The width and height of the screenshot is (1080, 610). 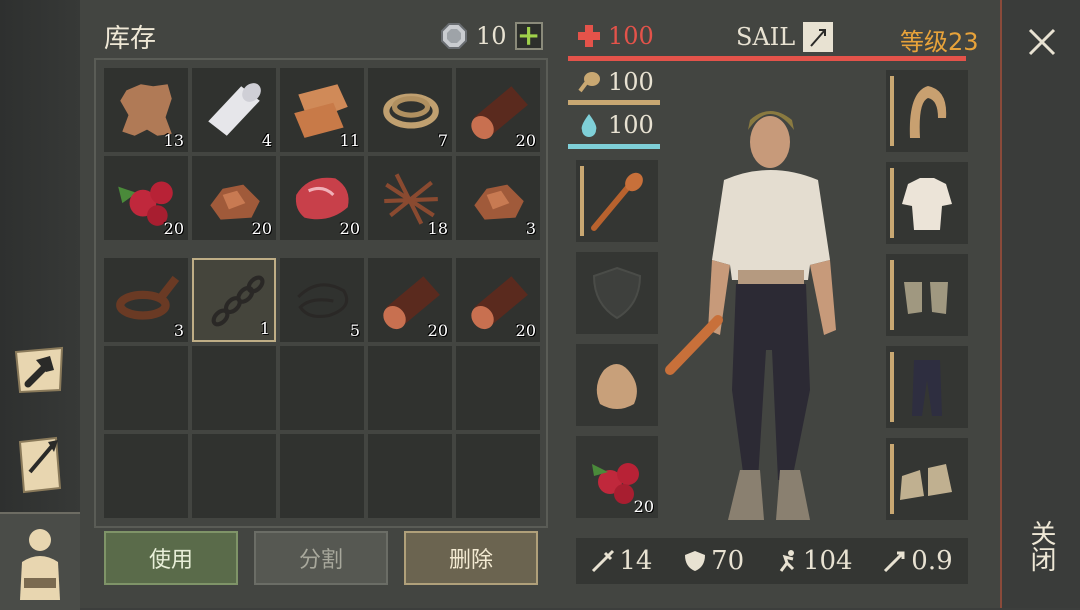 I want to click on quick-slot: 20, so click(x=617, y=477).